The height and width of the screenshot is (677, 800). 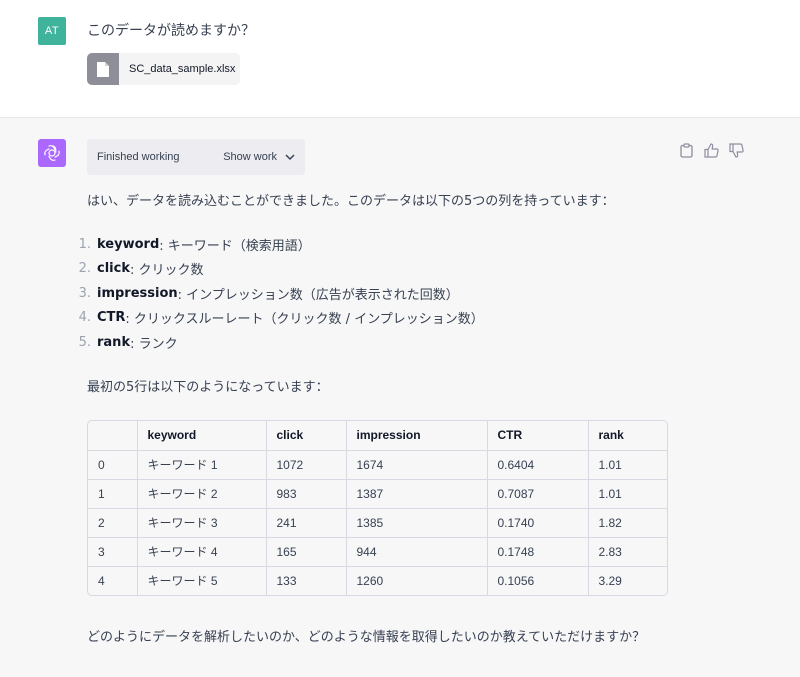 I want to click on table-cell: キーワード 3, so click(x=201, y=522).